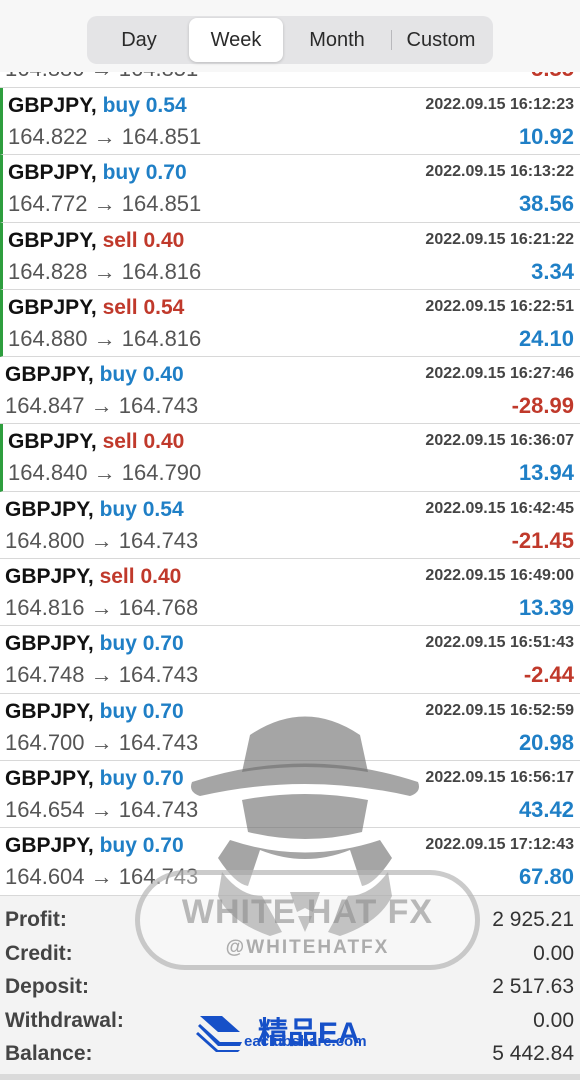 This screenshot has width=580, height=1080. I want to click on trade-profit: 5.35, so click(552, 77).